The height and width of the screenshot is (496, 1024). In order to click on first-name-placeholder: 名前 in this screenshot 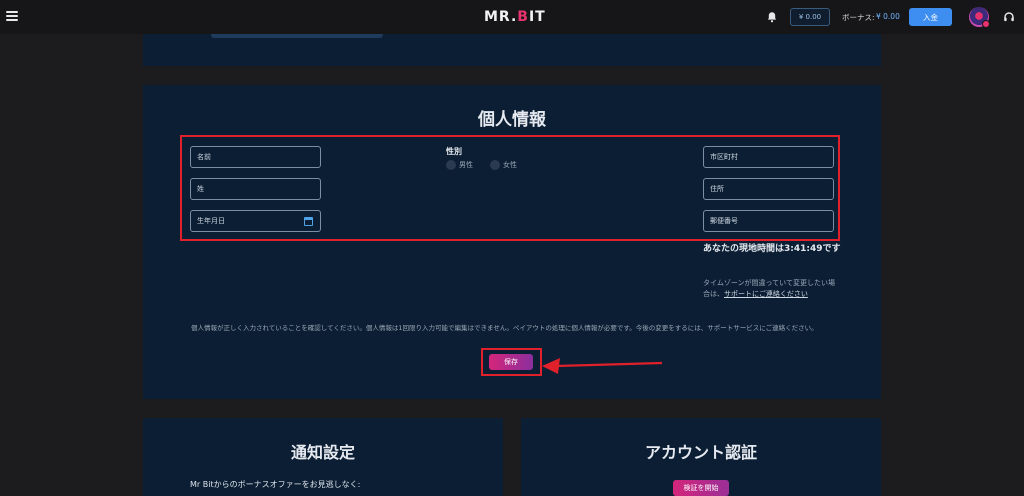, I will do `click(204, 157)`.